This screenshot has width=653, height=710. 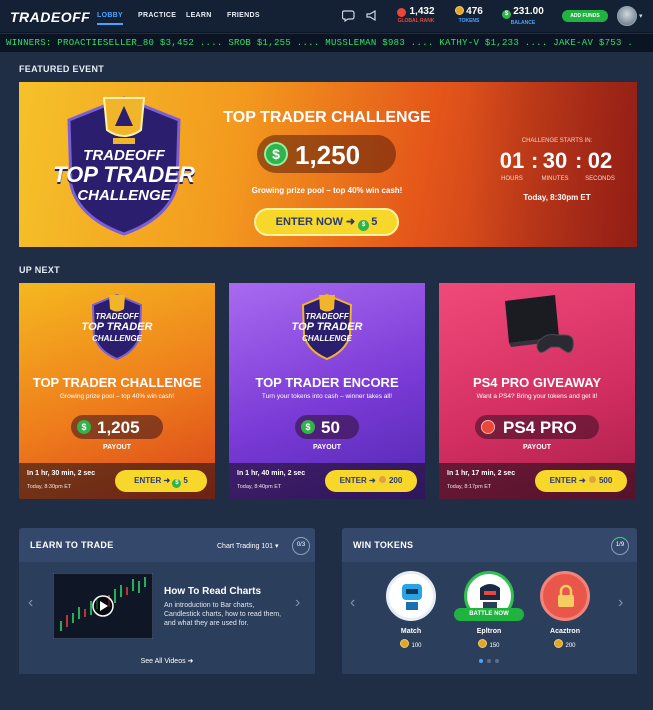 I want to click on app-logo: TRADEOFF, so click(x=50, y=17).